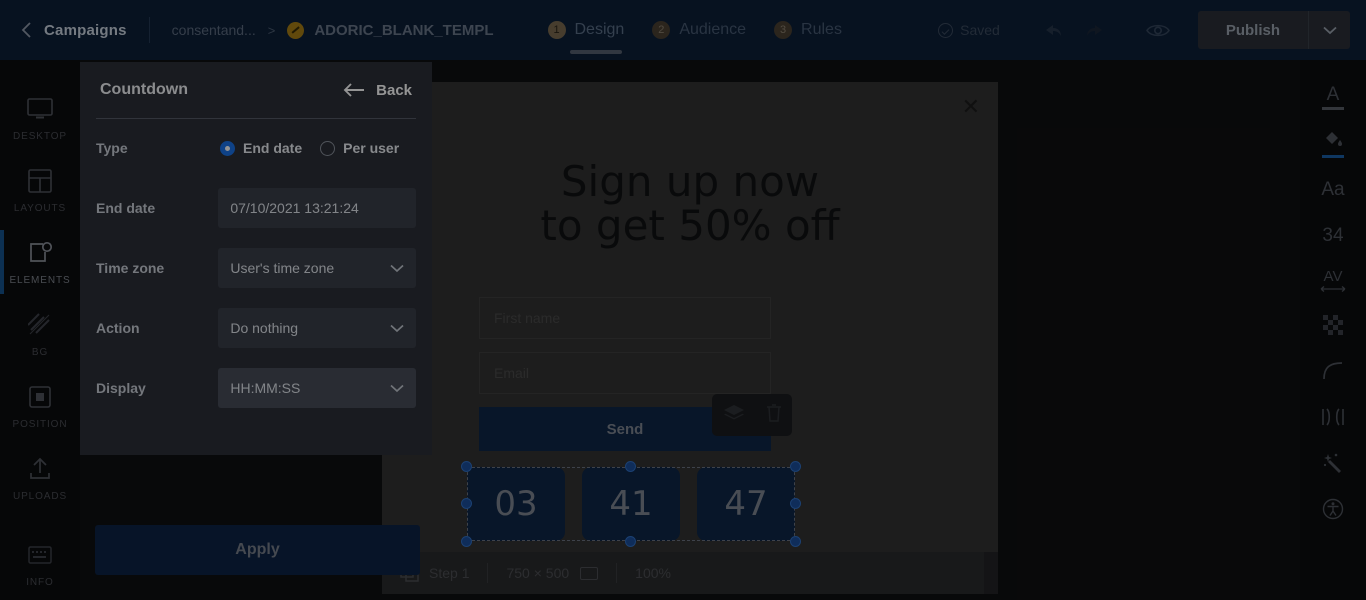 Image resolution: width=1366 pixels, height=600 pixels. What do you see at coordinates (317, 328) in the screenshot?
I see `action-select: Do nothing` at bounding box center [317, 328].